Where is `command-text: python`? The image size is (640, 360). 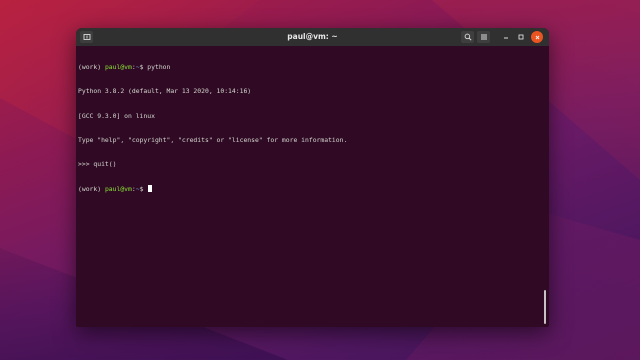 command-text: python is located at coordinates (159, 67).